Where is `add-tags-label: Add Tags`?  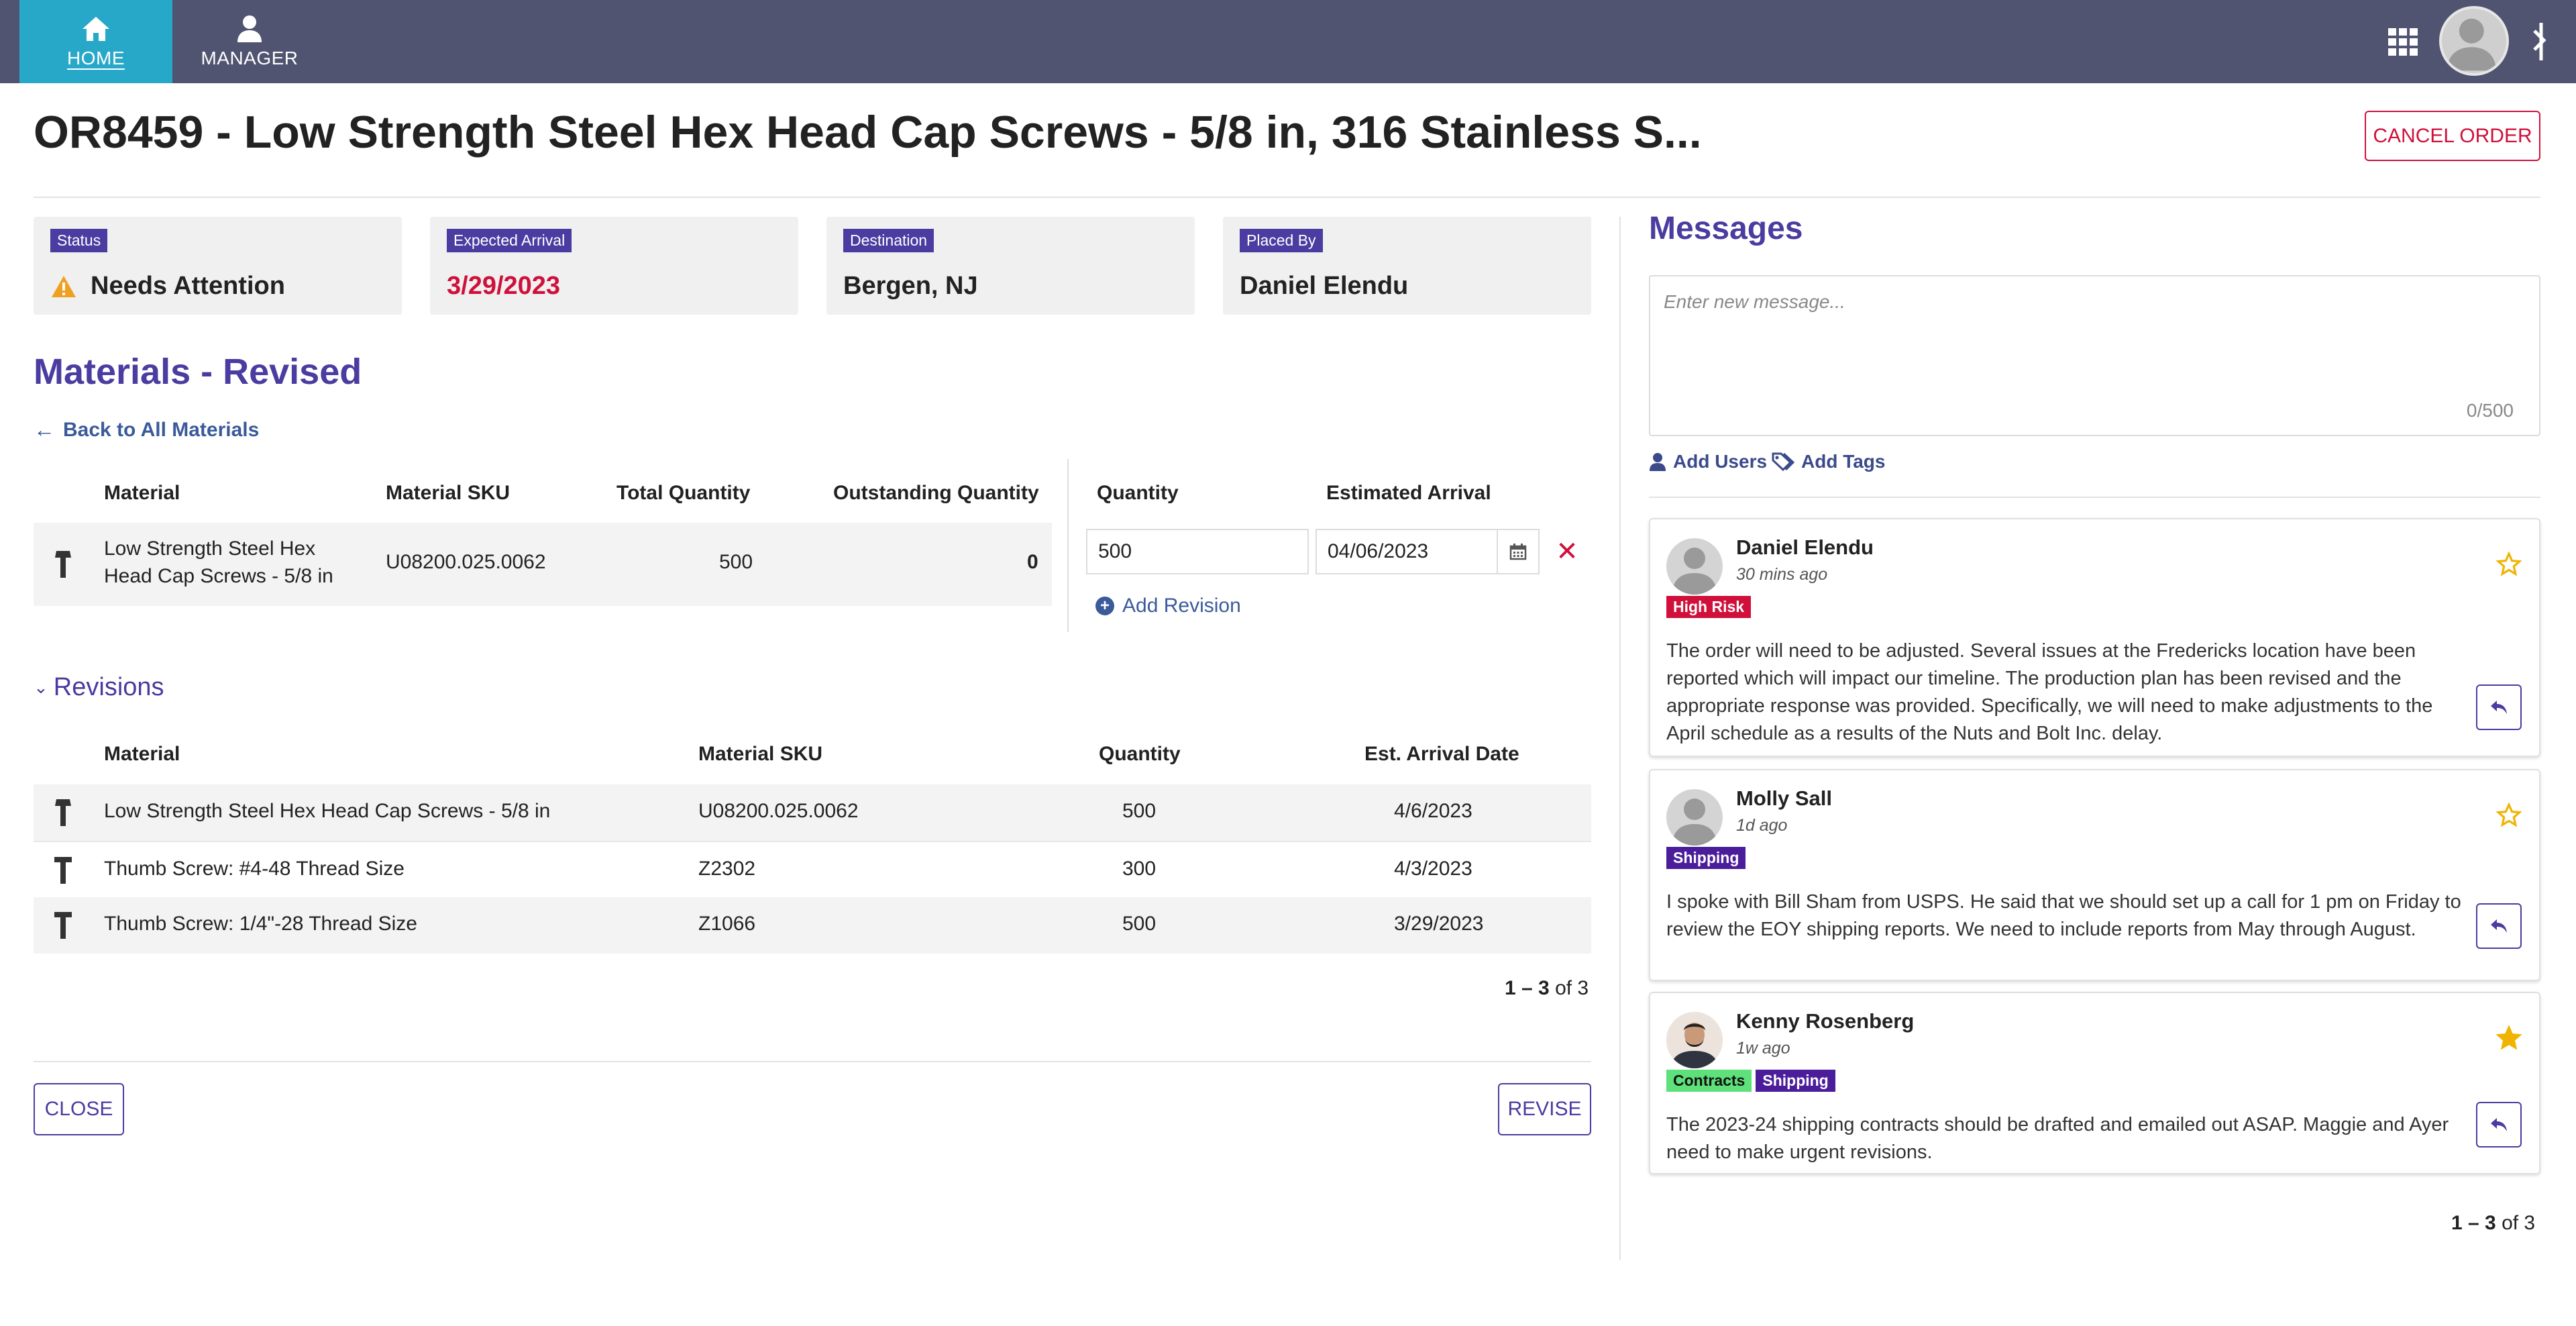
add-tags-label: Add Tags is located at coordinates (1843, 461).